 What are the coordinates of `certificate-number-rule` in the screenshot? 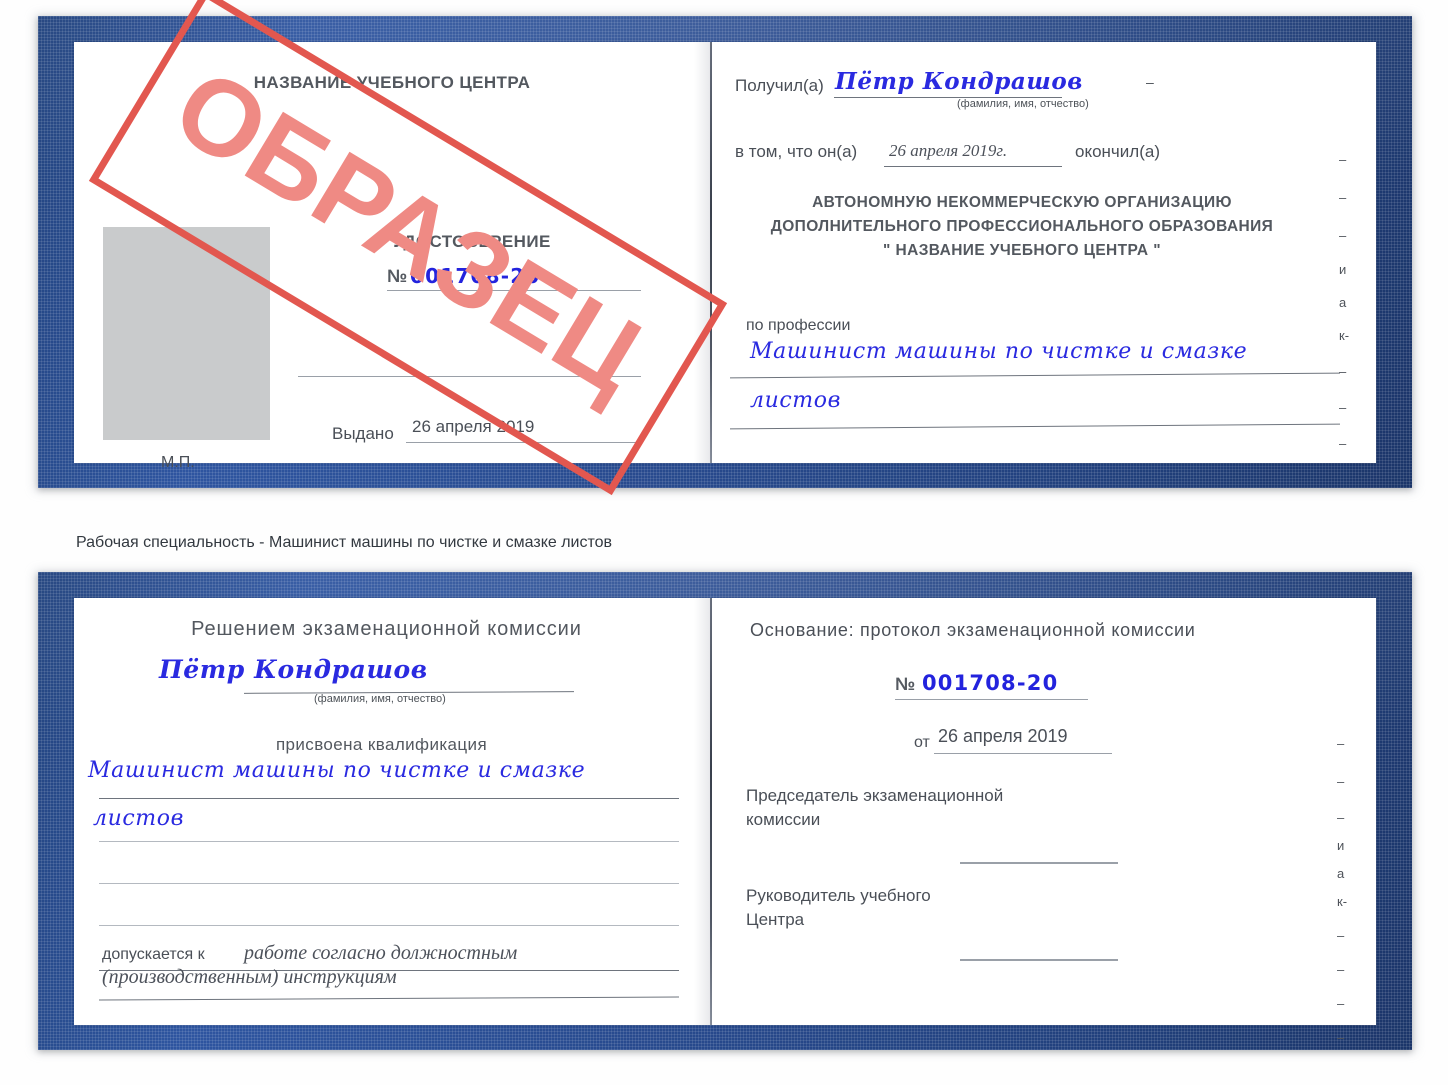 It's located at (514, 290).